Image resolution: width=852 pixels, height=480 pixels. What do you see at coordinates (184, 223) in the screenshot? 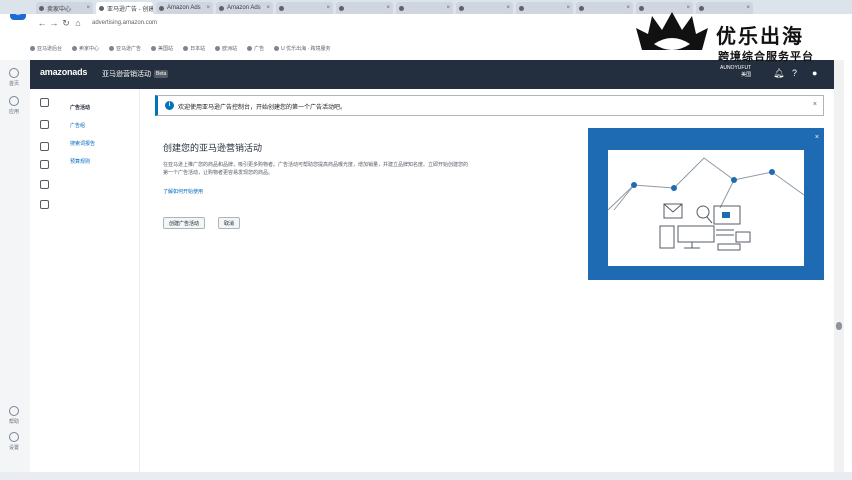
I see `create-campaign-button: 创建广告活动` at bounding box center [184, 223].